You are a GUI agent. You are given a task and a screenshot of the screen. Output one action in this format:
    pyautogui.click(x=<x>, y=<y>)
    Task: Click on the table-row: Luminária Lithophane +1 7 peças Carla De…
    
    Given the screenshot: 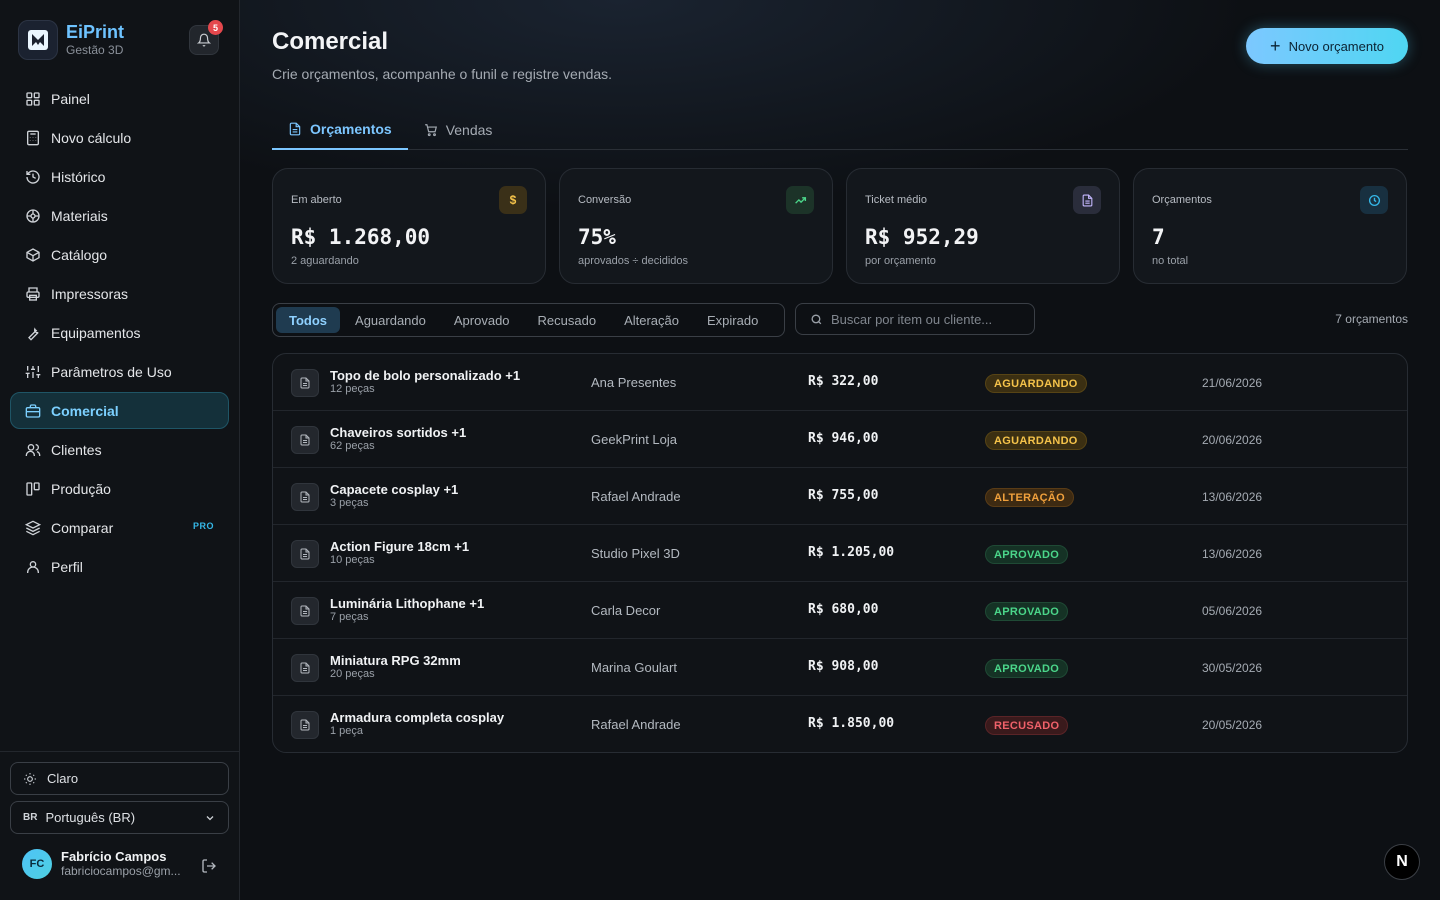 What is the action you would take?
    pyautogui.click(x=840, y=610)
    